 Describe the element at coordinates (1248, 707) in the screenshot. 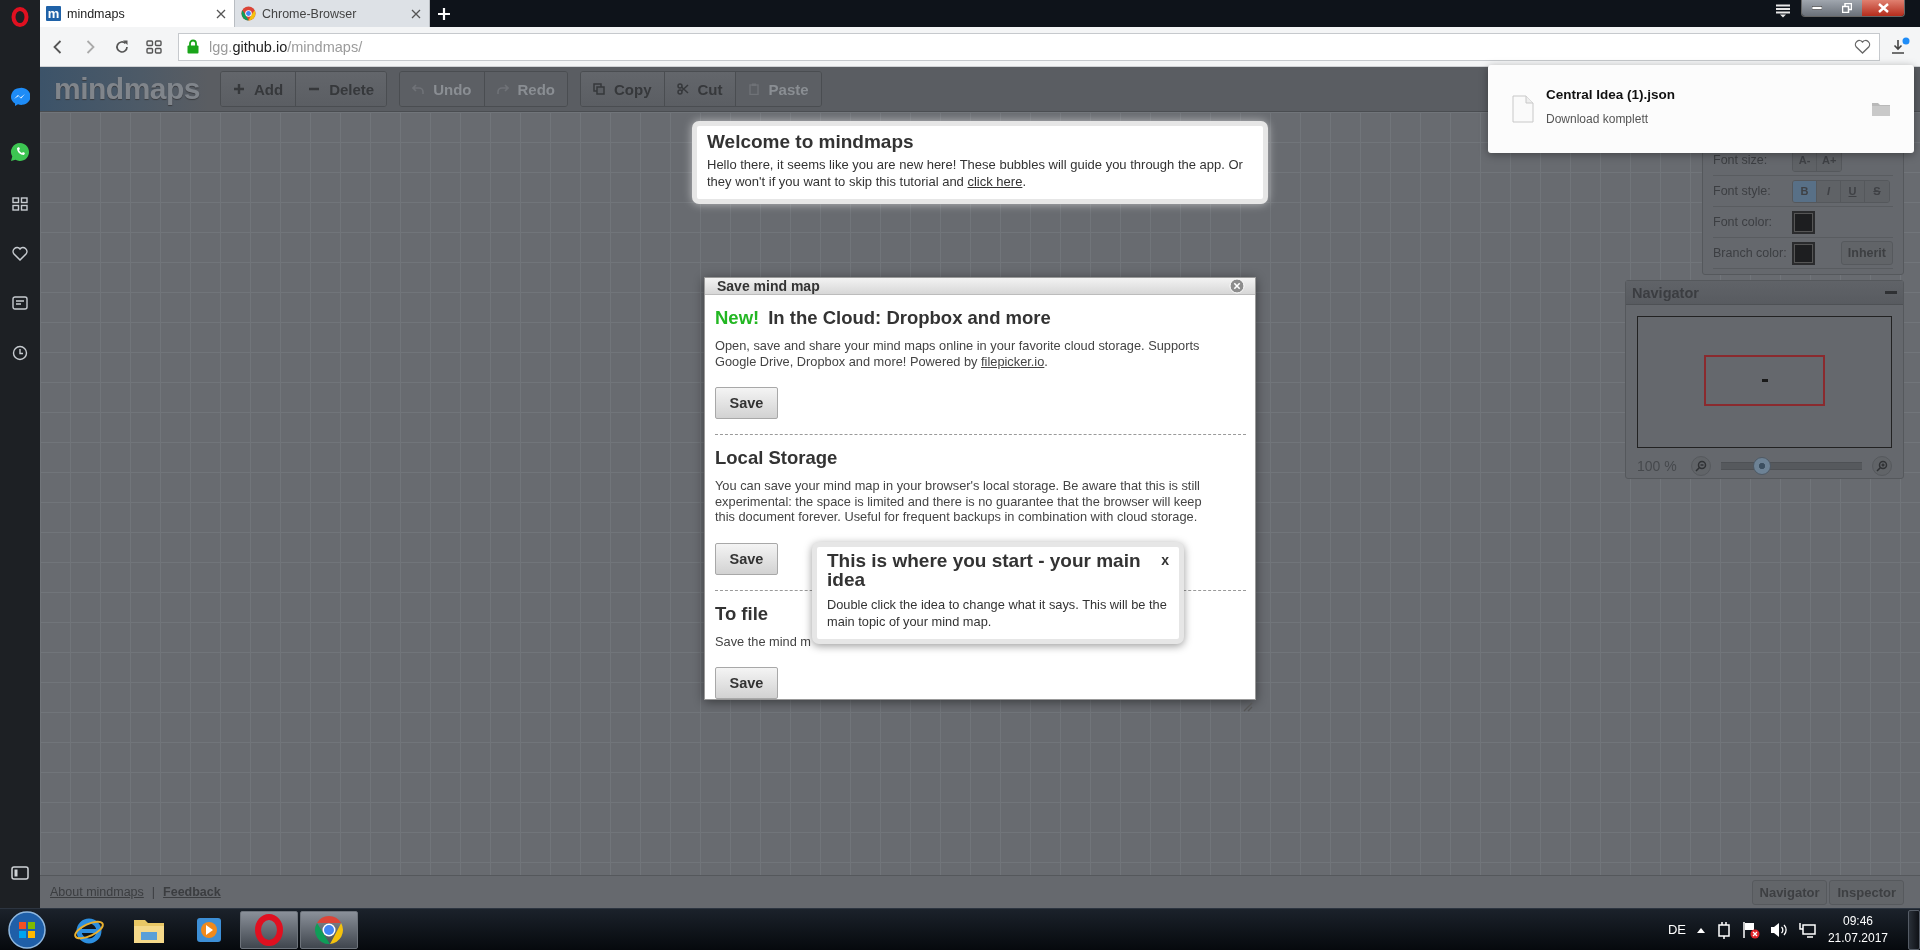

I see `resize-grip-icon` at that location.